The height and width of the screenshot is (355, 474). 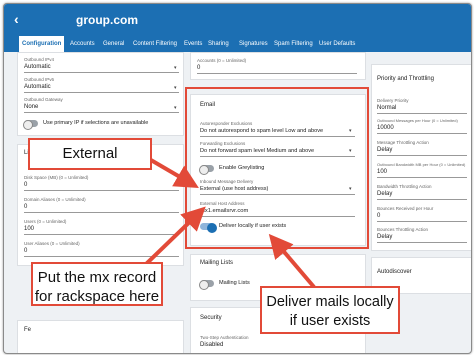 I want to click on arrow-to-external-host, so click(x=174, y=237).